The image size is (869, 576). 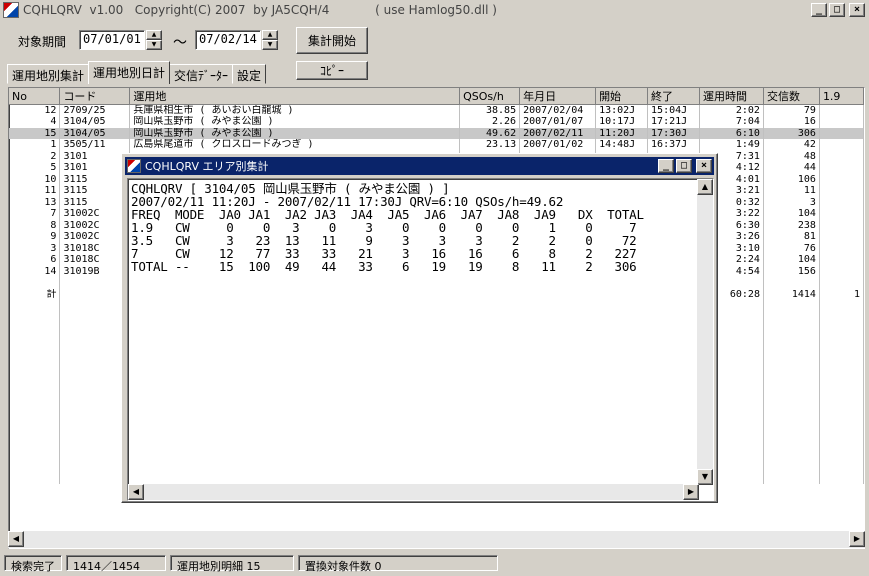 What do you see at coordinates (558, 110) in the screenshot?
I see `cell-date: 2007/02/04` at bounding box center [558, 110].